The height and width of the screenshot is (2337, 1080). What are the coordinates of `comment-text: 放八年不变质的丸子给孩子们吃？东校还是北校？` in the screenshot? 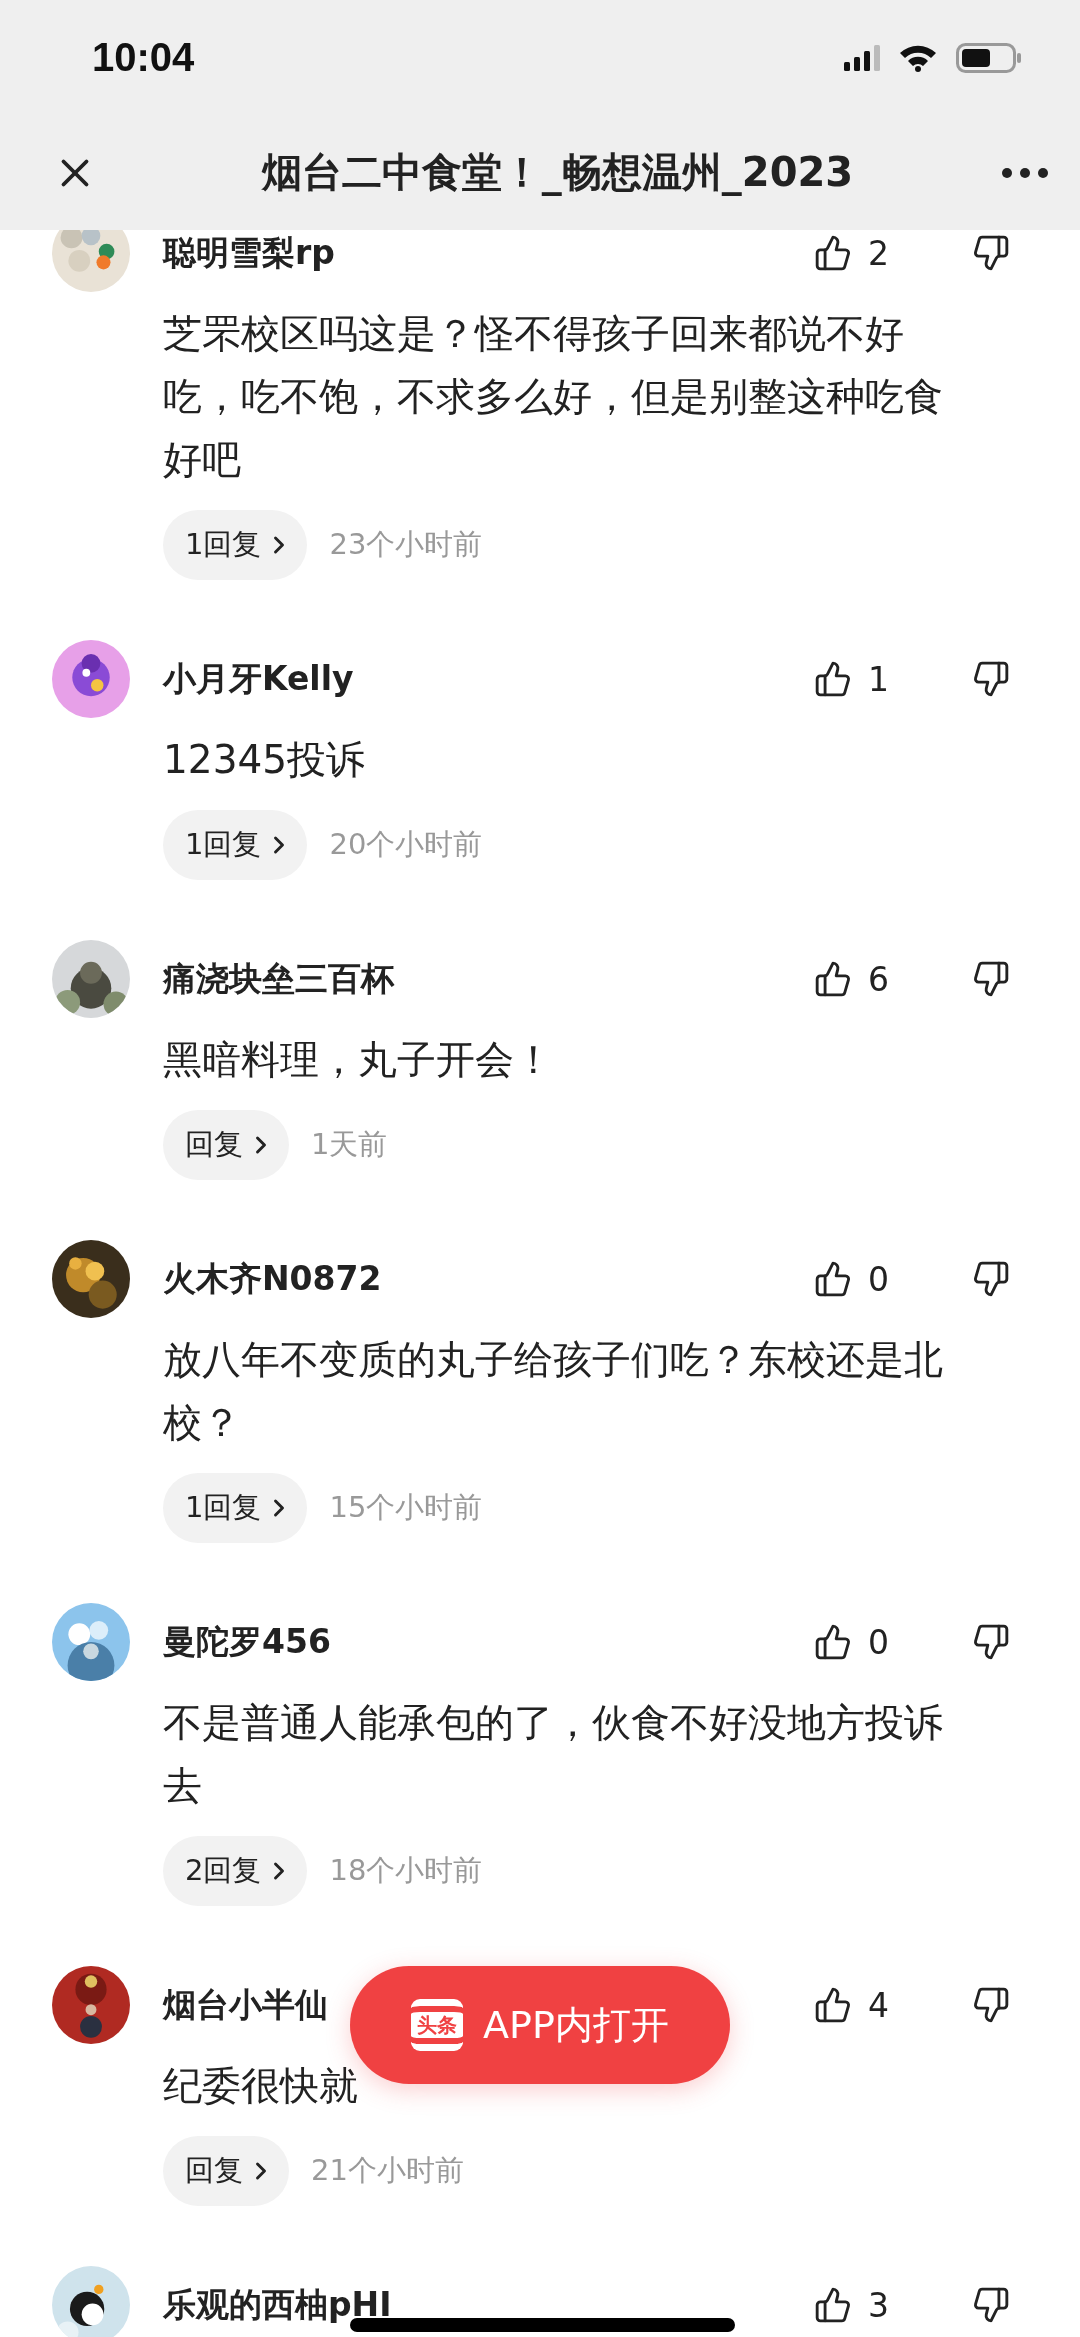 It's located at (553, 1391).